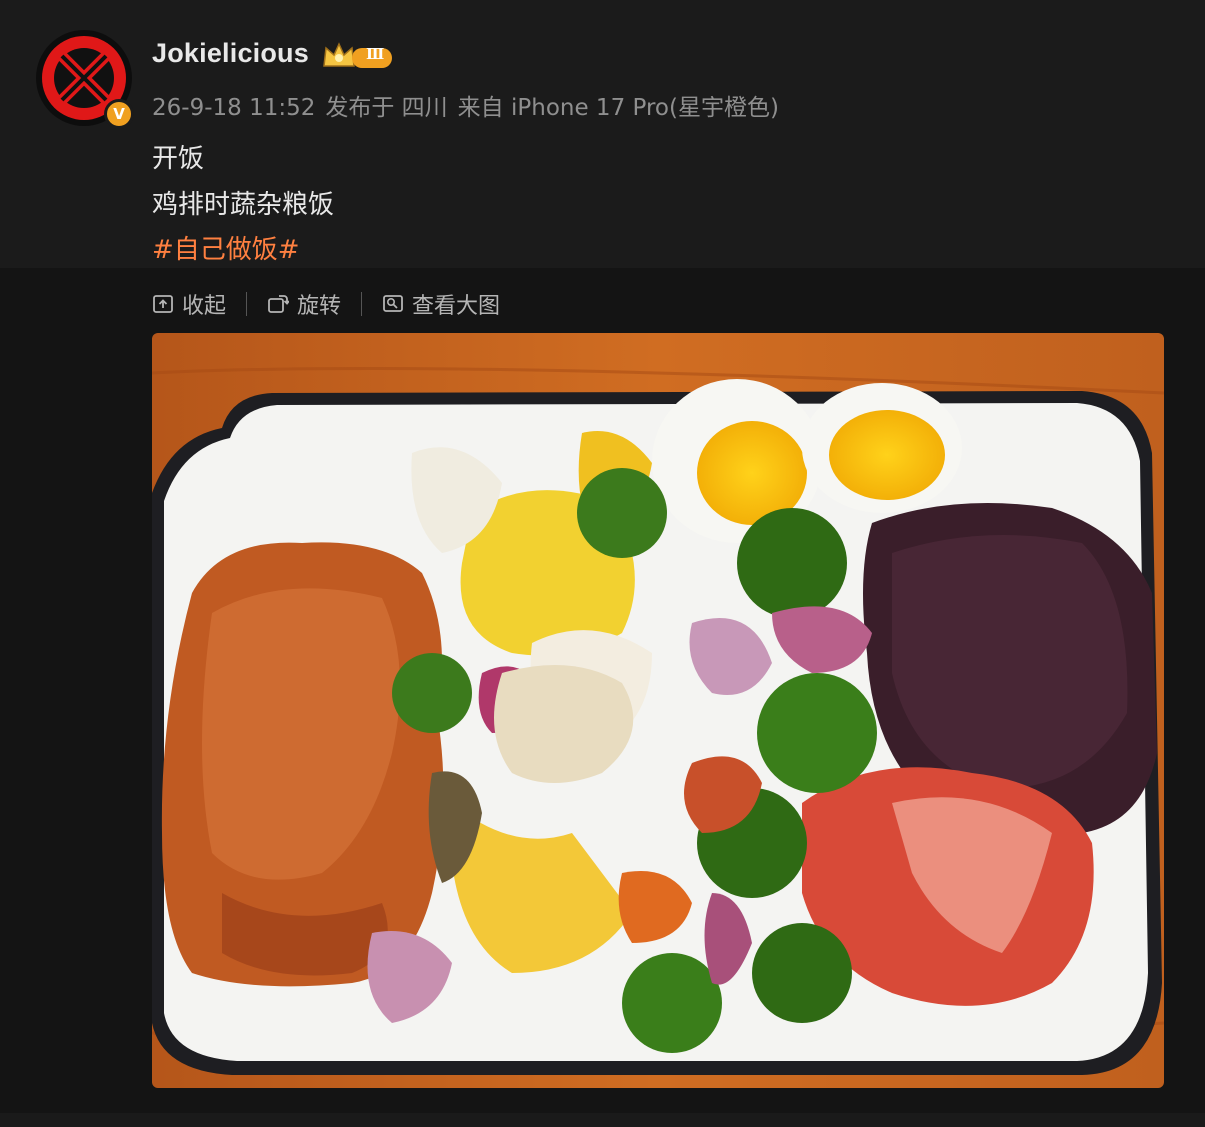 Image resolution: width=1205 pixels, height=1127 pixels. What do you see at coordinates (456, 306) in the screenshot?
I see `view-large-label: 查看大图` at bounding box center [456, 306].